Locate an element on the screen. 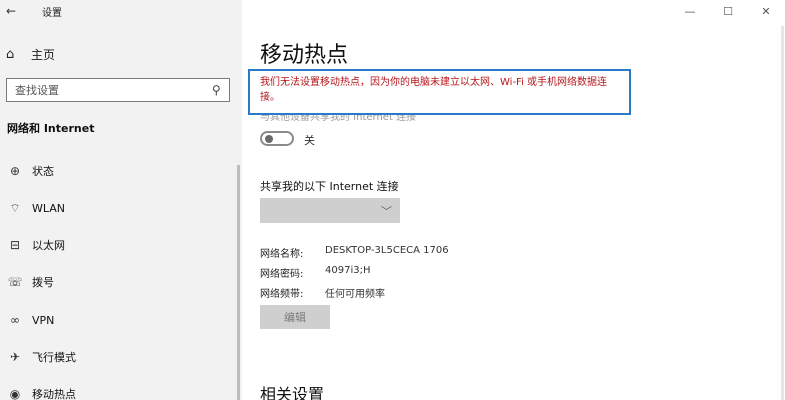  sidebar-item-label: WLAN is located at coordinates (49, 208).